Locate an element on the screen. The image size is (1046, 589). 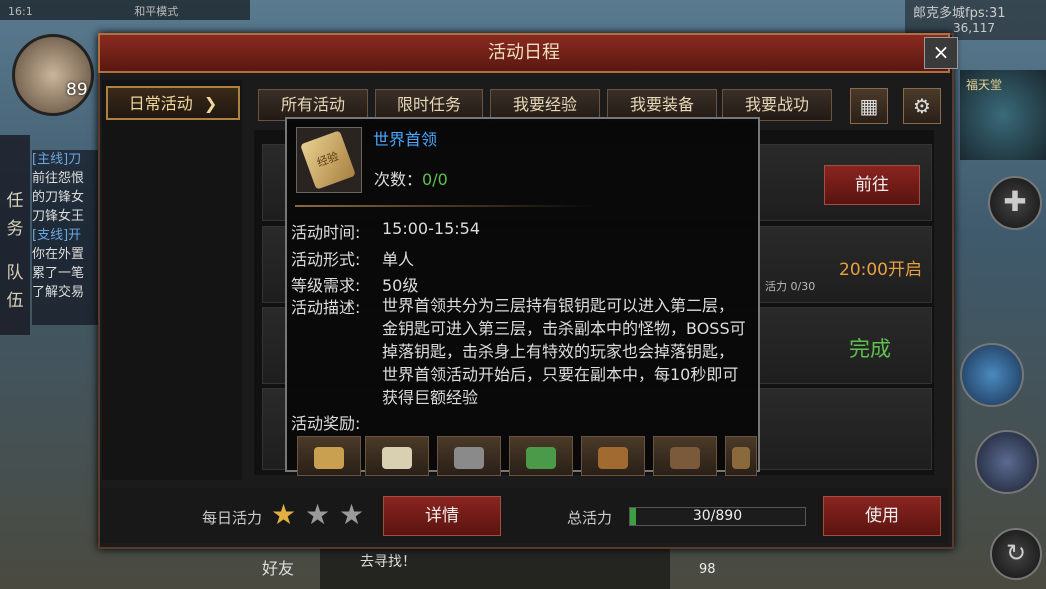
side-tab-char: 队 is located at coordinates (15, 273).